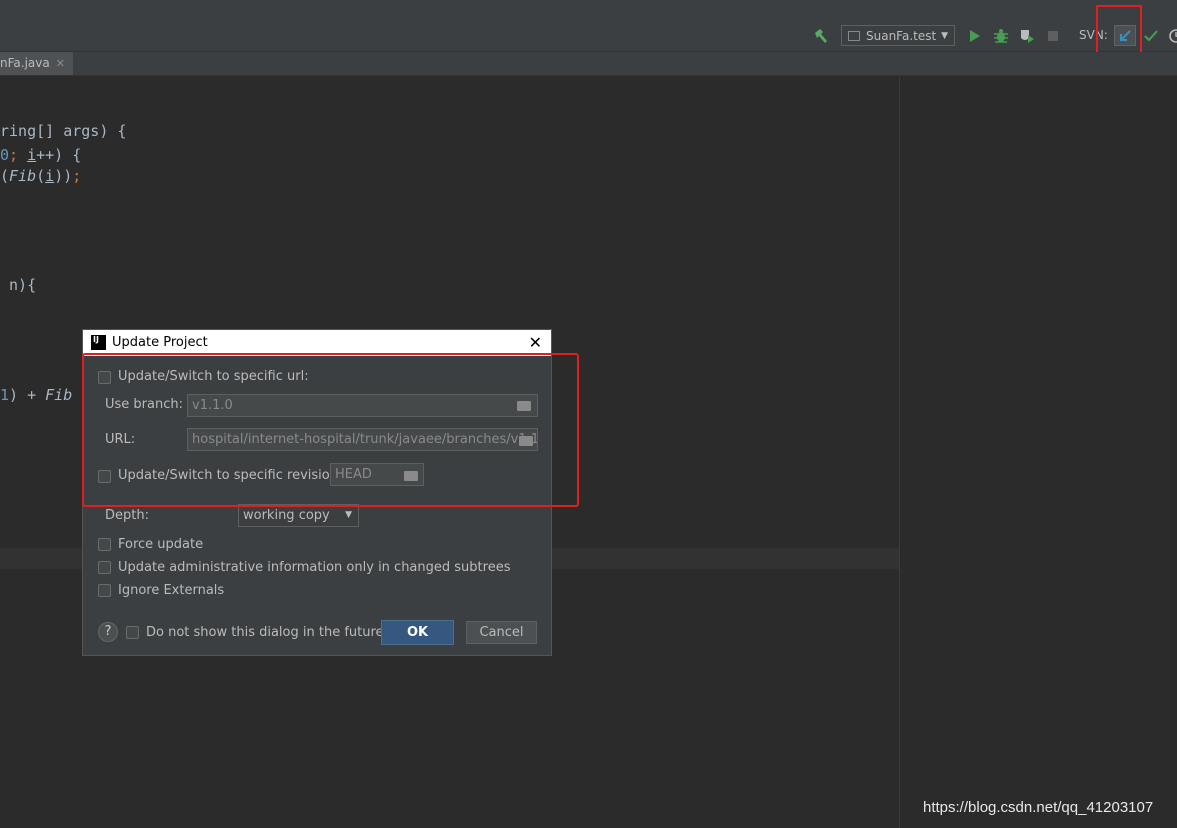 The width and height of the screenshot is (1177, 828). Describe the element at coordinates (588, 11) in the screenshot. I see `title-bar` at that location.